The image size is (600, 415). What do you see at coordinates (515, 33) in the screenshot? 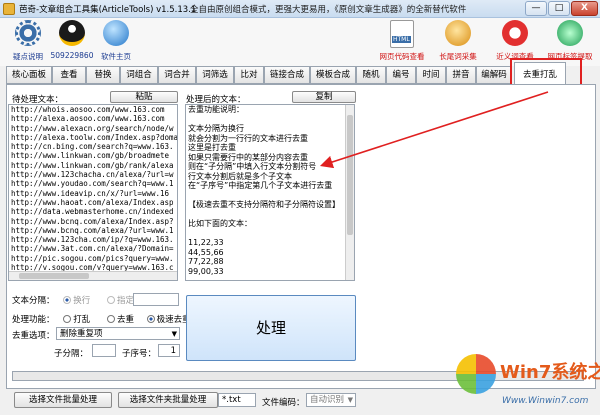
I see `link-icon` at bounding box center [515, 33].